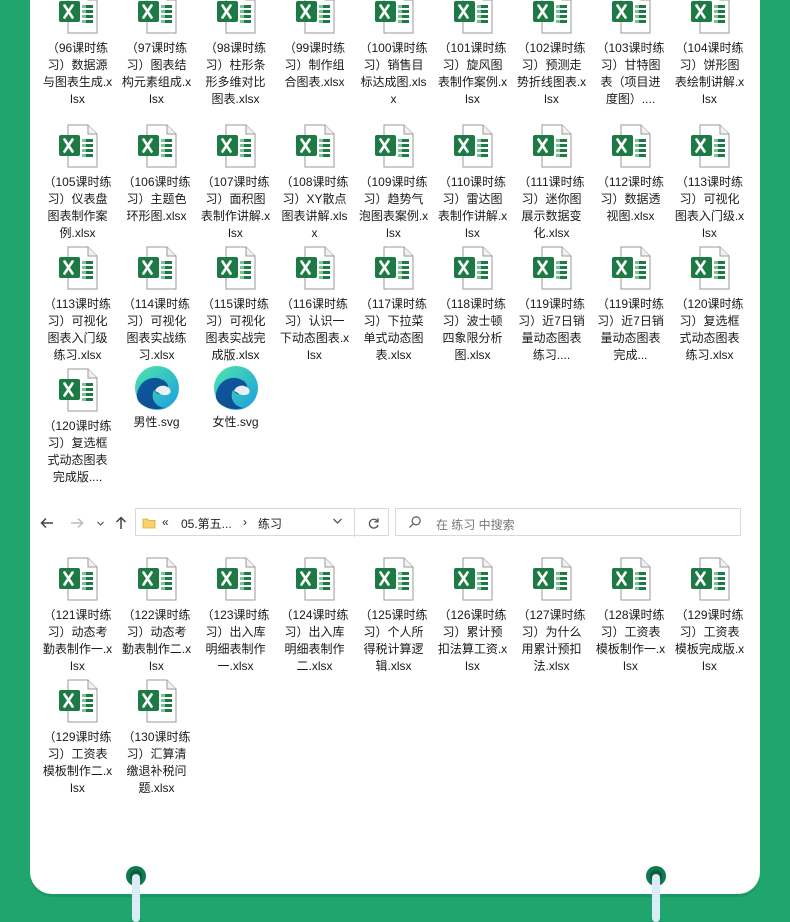 The width and height of the screenshot is (790, 922). Describe the element at coordinates (165, 522) in the screenshot. I see `breadcrumb-overflow: «` at that location.